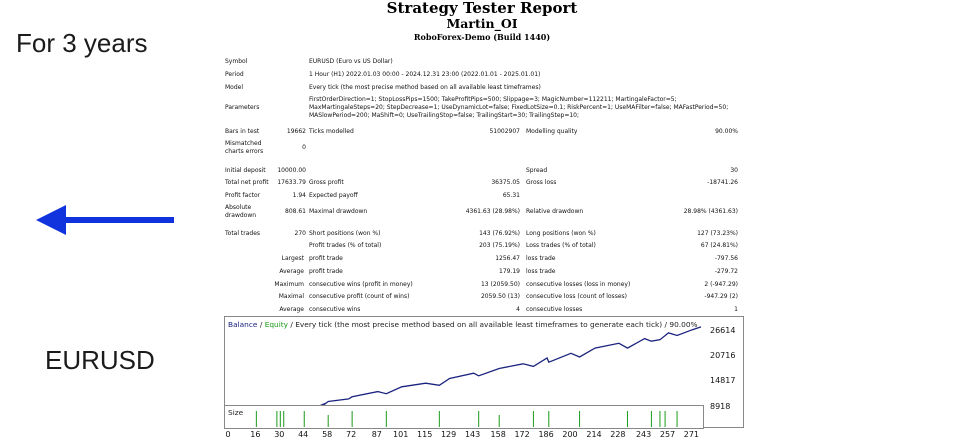 Image resolution: width=960 pixels, height=441 pixels. I want to click on x-tick-label: 44, so click(303, 434).